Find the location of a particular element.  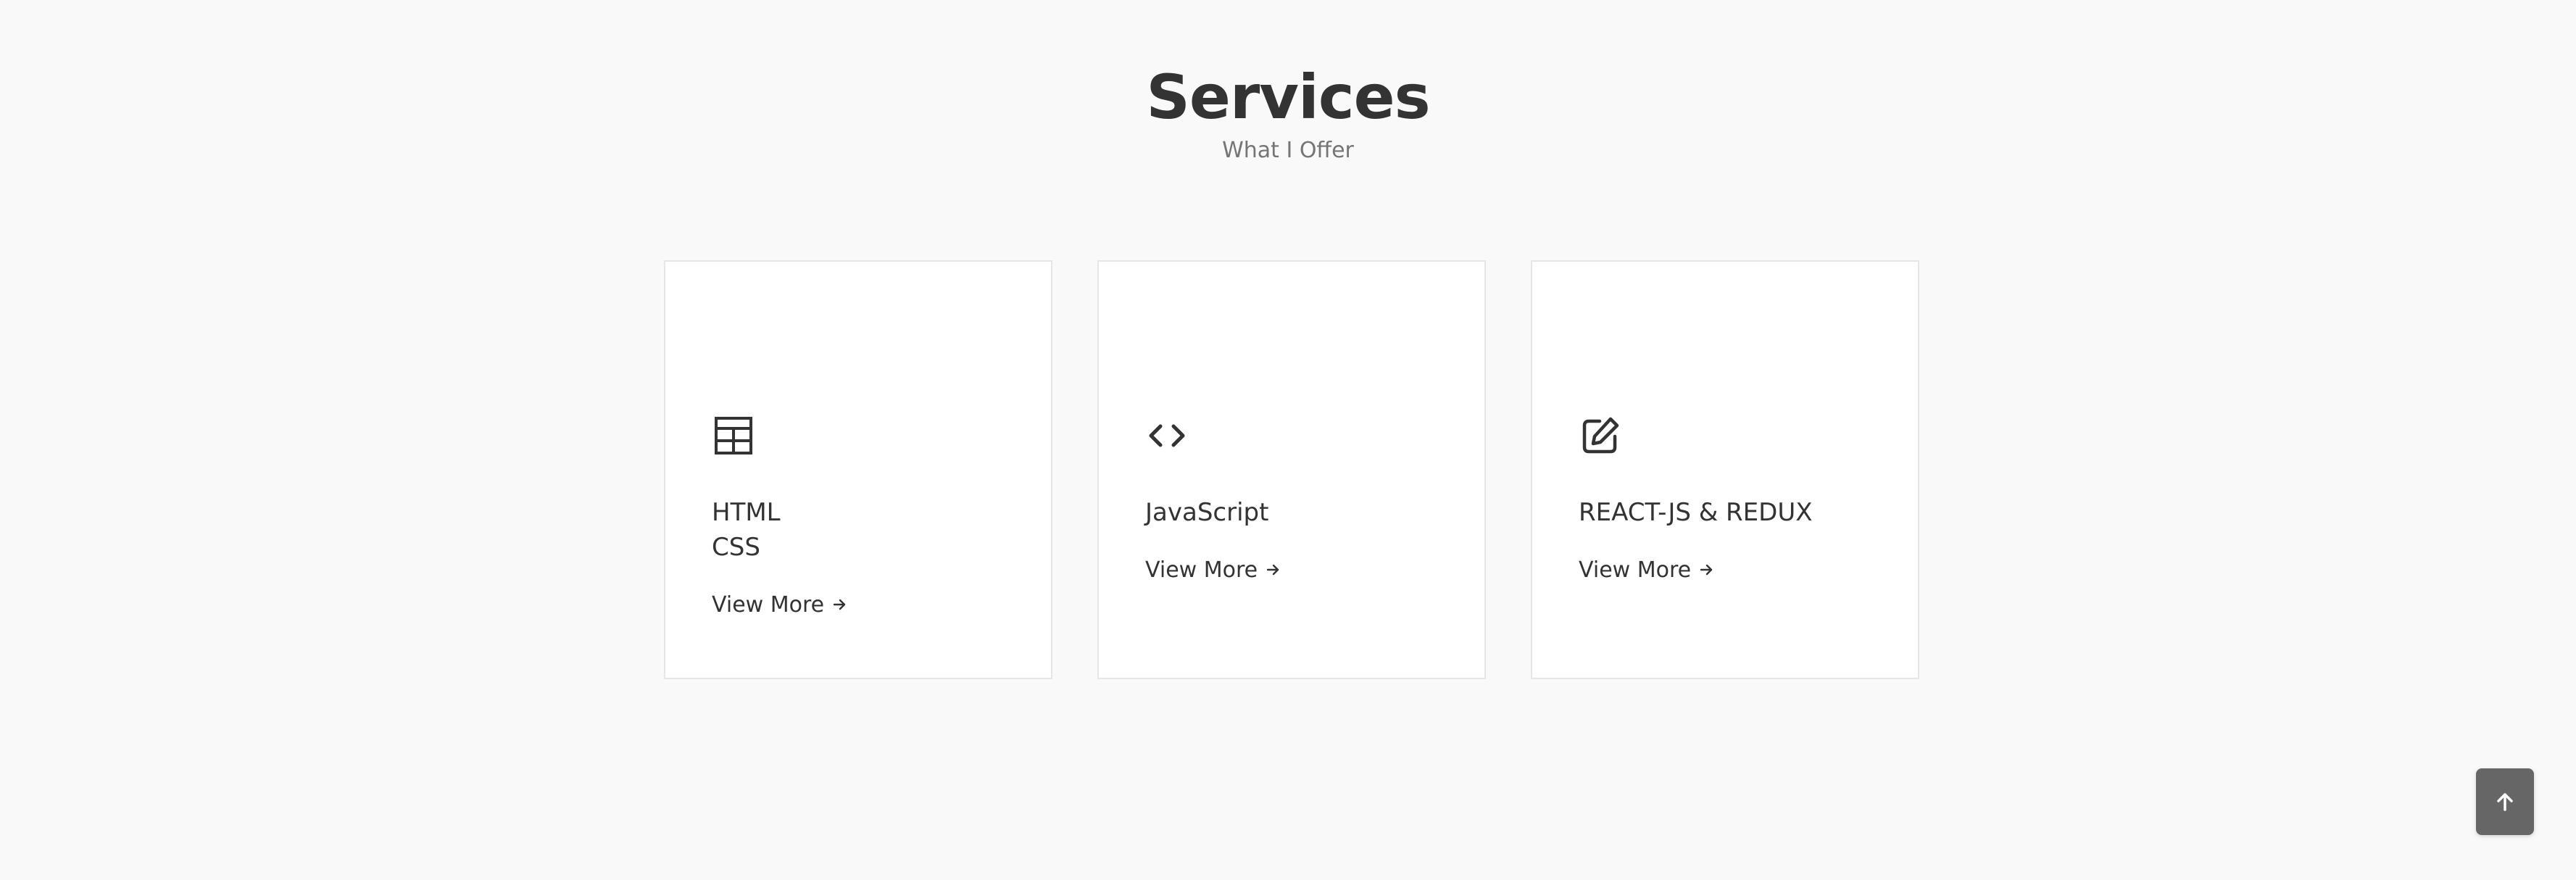

service-card-title-line-1: HTML is located at coordinates (746, 513).